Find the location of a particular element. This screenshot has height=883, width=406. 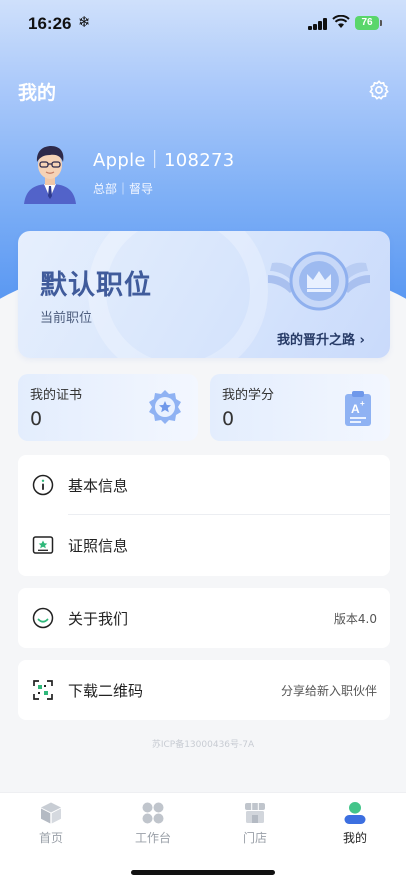

icp-license-text: 苏ICP备13000436号-7A is located at coordinates (203, 745).